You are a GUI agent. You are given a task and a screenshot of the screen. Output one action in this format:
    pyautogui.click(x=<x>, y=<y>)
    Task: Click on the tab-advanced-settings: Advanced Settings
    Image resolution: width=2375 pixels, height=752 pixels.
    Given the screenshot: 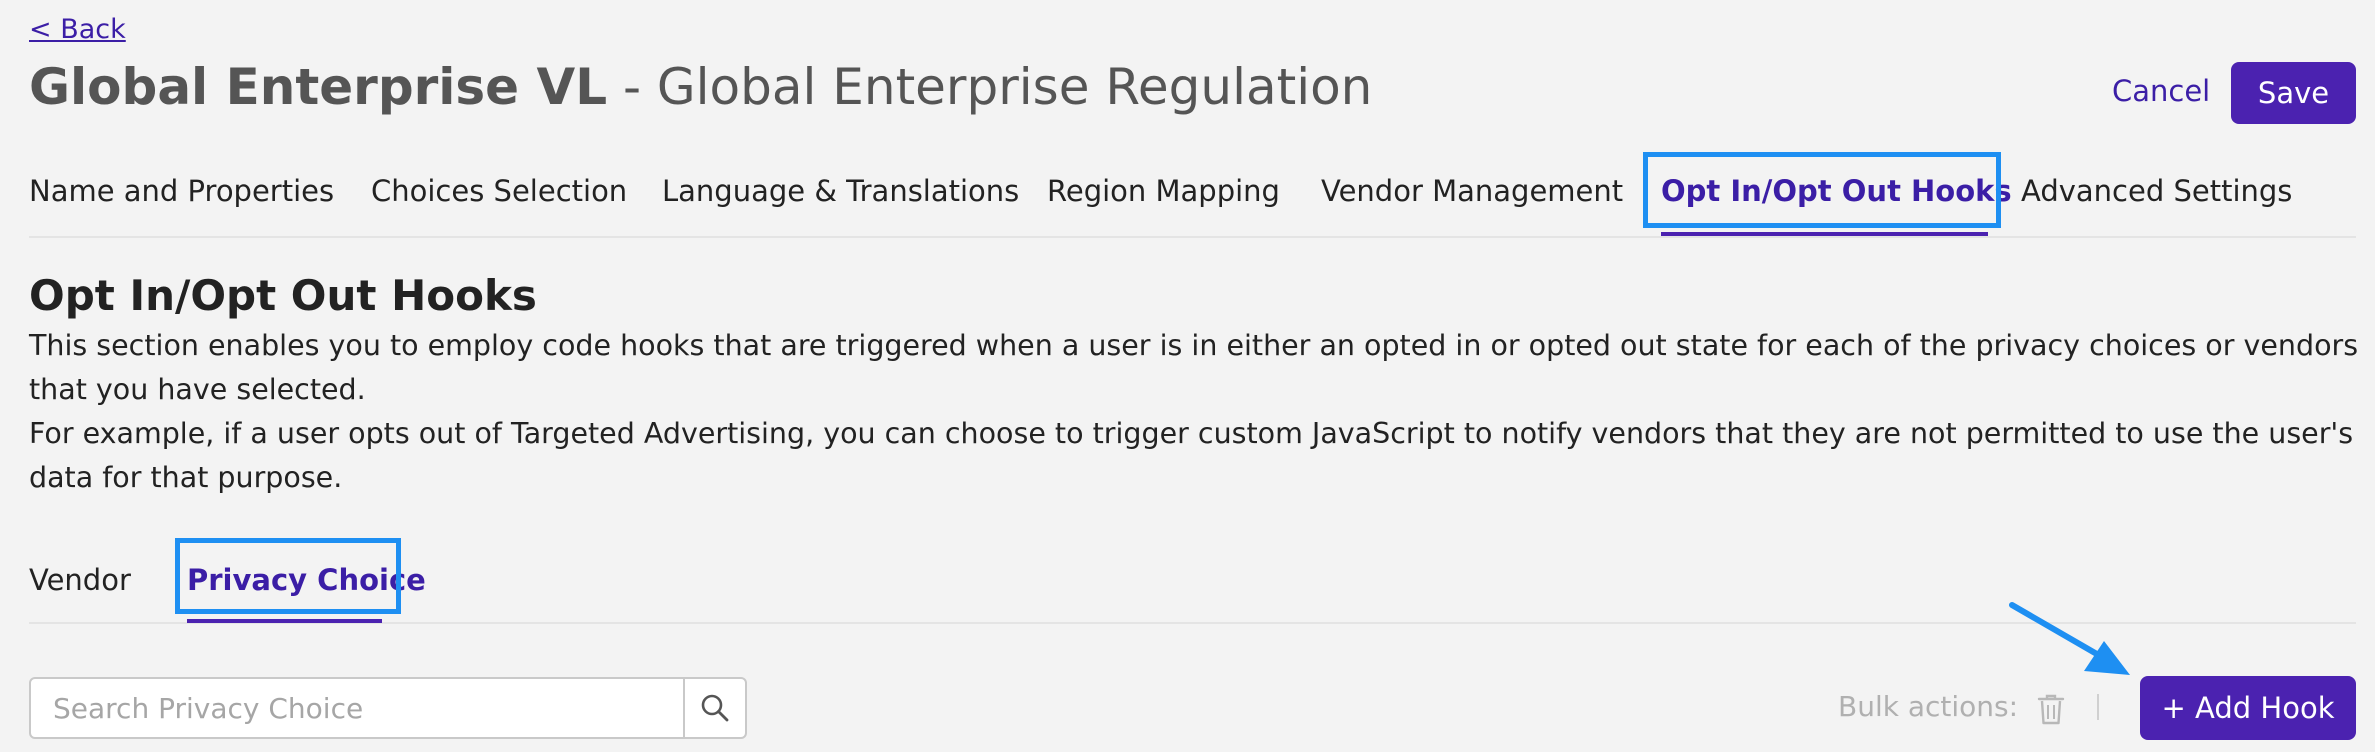 What is the action you would take?
    pyautogui.click(x=2156, y=193)
    